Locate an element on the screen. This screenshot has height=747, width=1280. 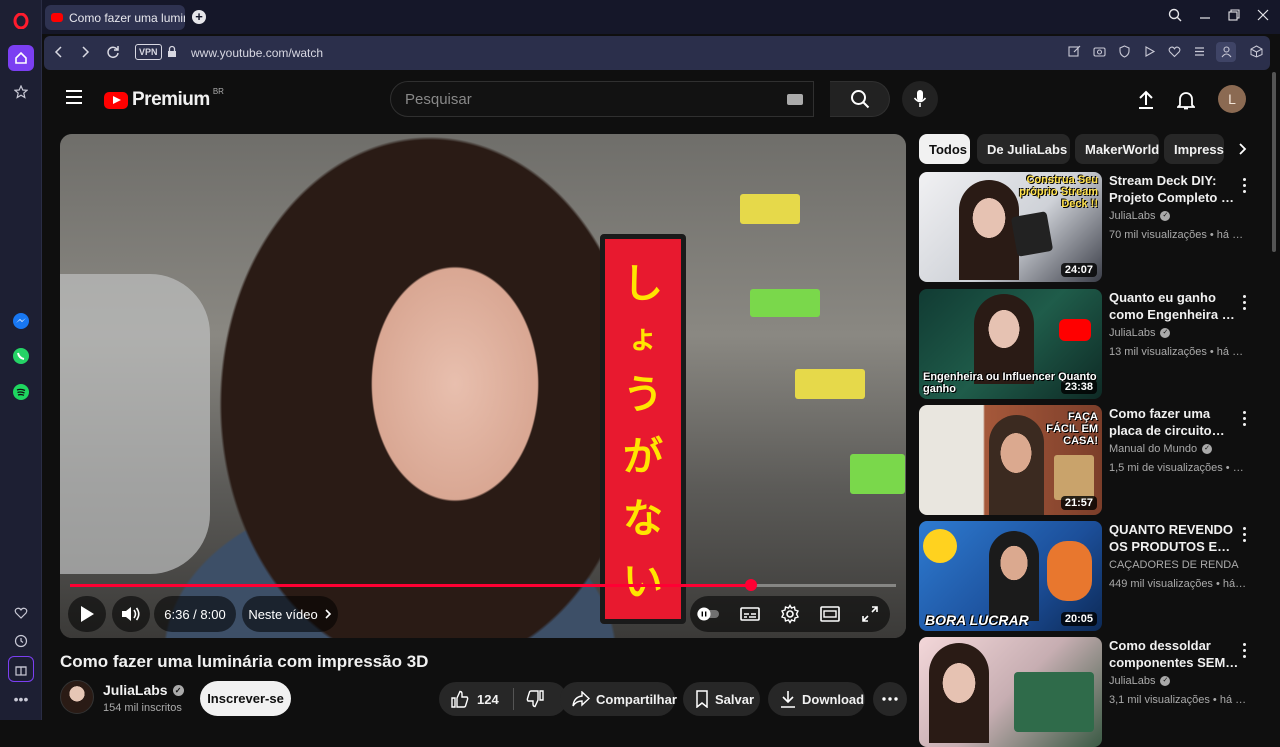
extensions-box-icon is located at coordinates (1256, 53).